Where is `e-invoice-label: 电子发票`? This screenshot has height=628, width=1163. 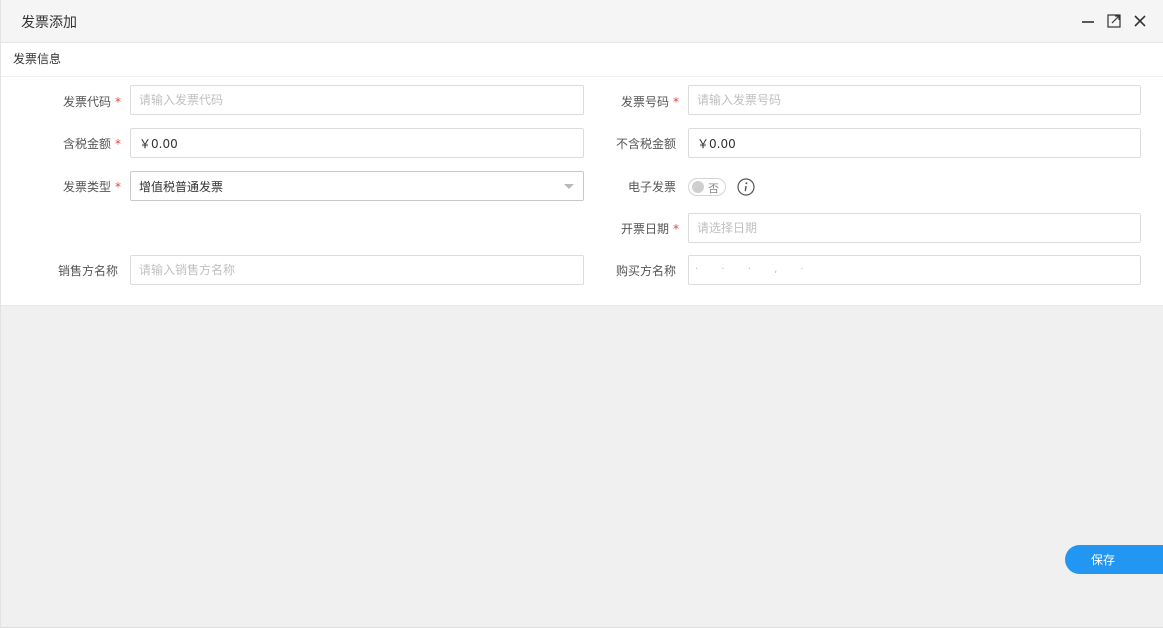 e-invoice-label: 电子发票 is located at coordinates (651, 187).